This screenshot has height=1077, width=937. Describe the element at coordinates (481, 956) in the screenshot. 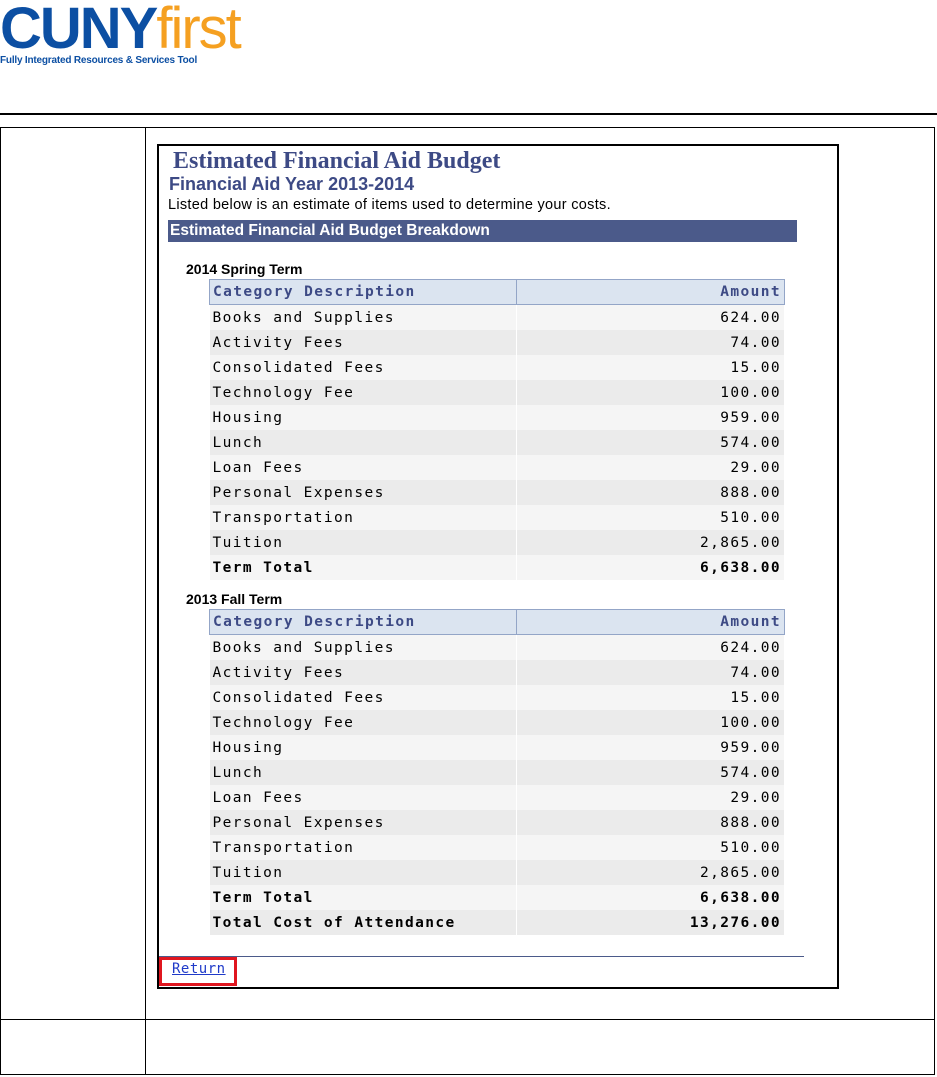

I see `footer-divider` at that location.